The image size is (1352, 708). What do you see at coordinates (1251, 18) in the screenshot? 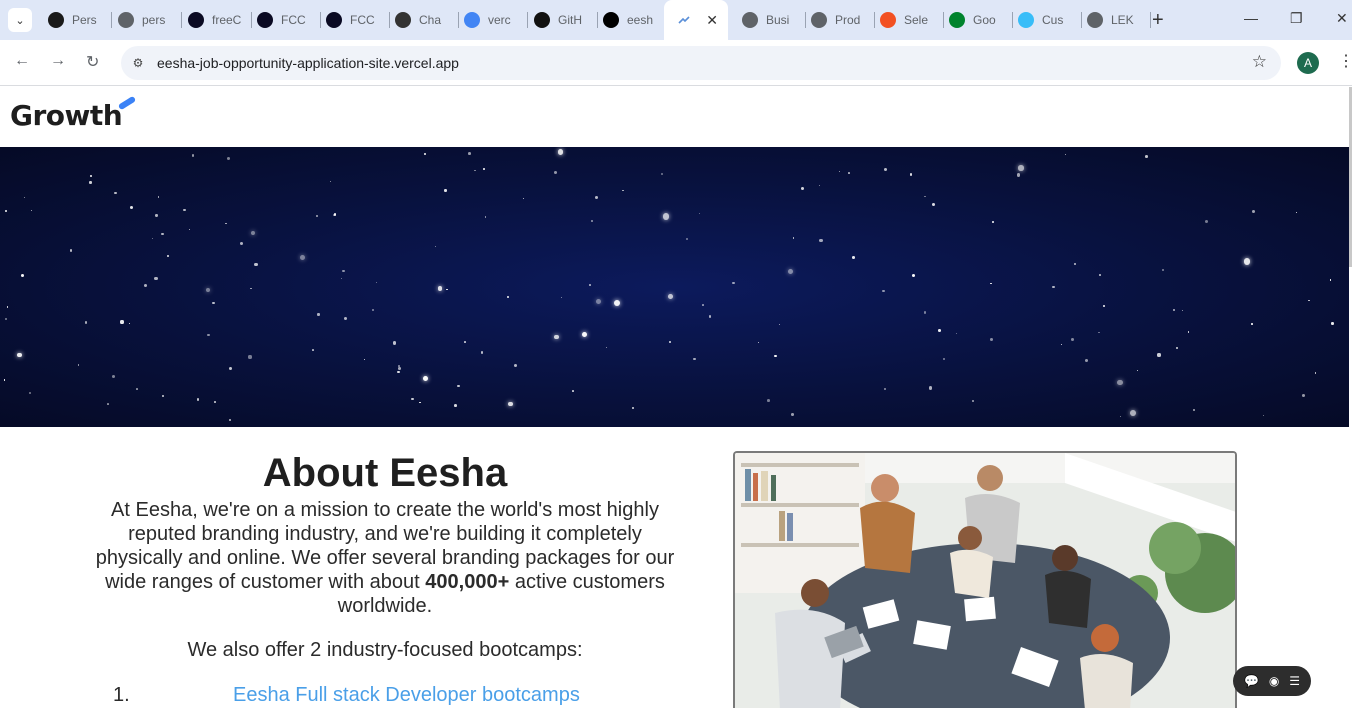
I see `minimize-icon: —` at bounding box center [1251, 18].